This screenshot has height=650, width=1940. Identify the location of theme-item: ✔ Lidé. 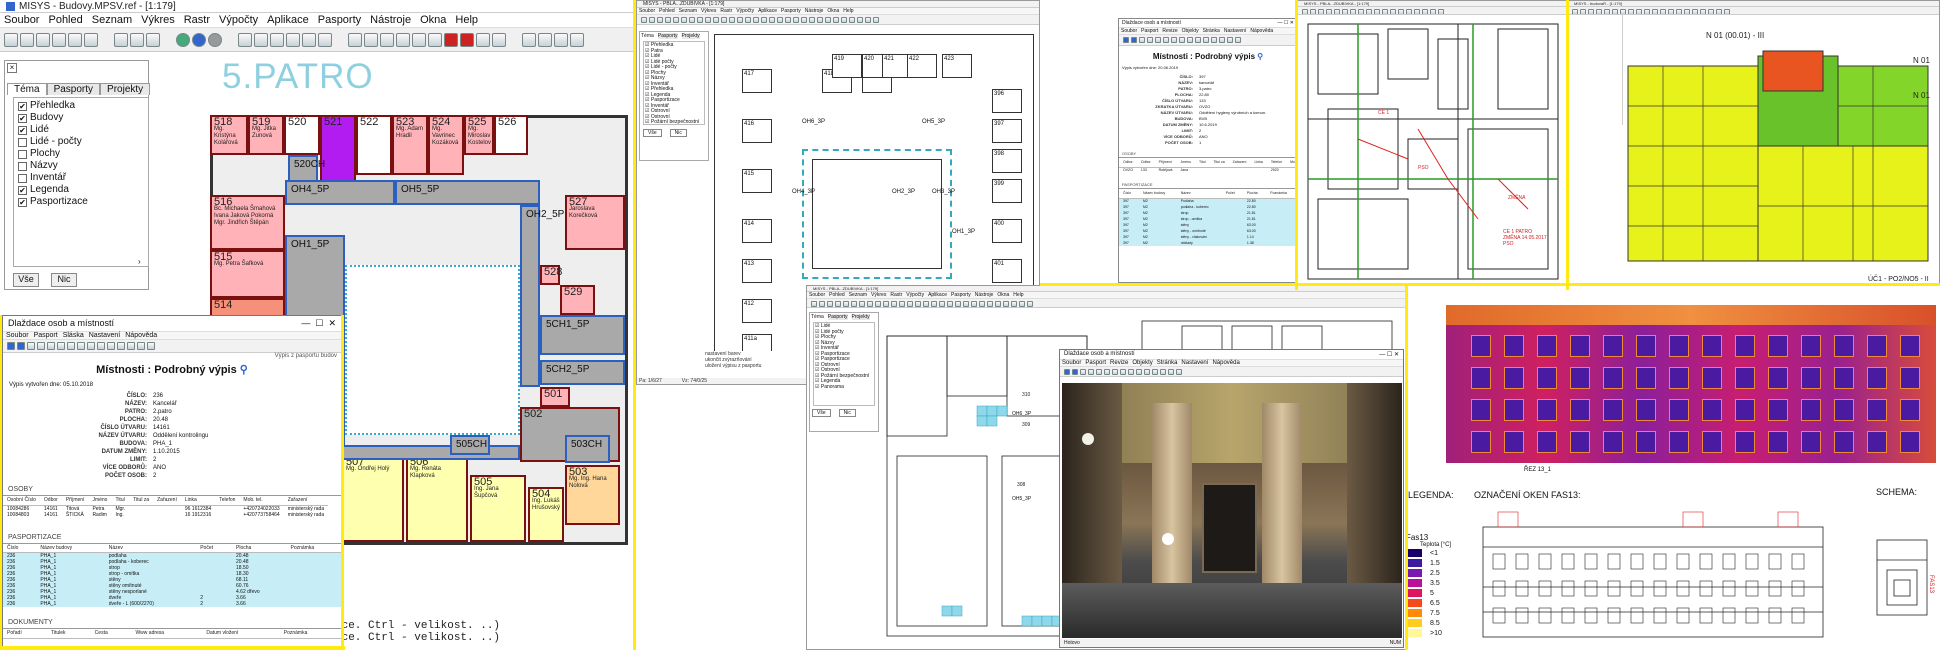
(81, 130).